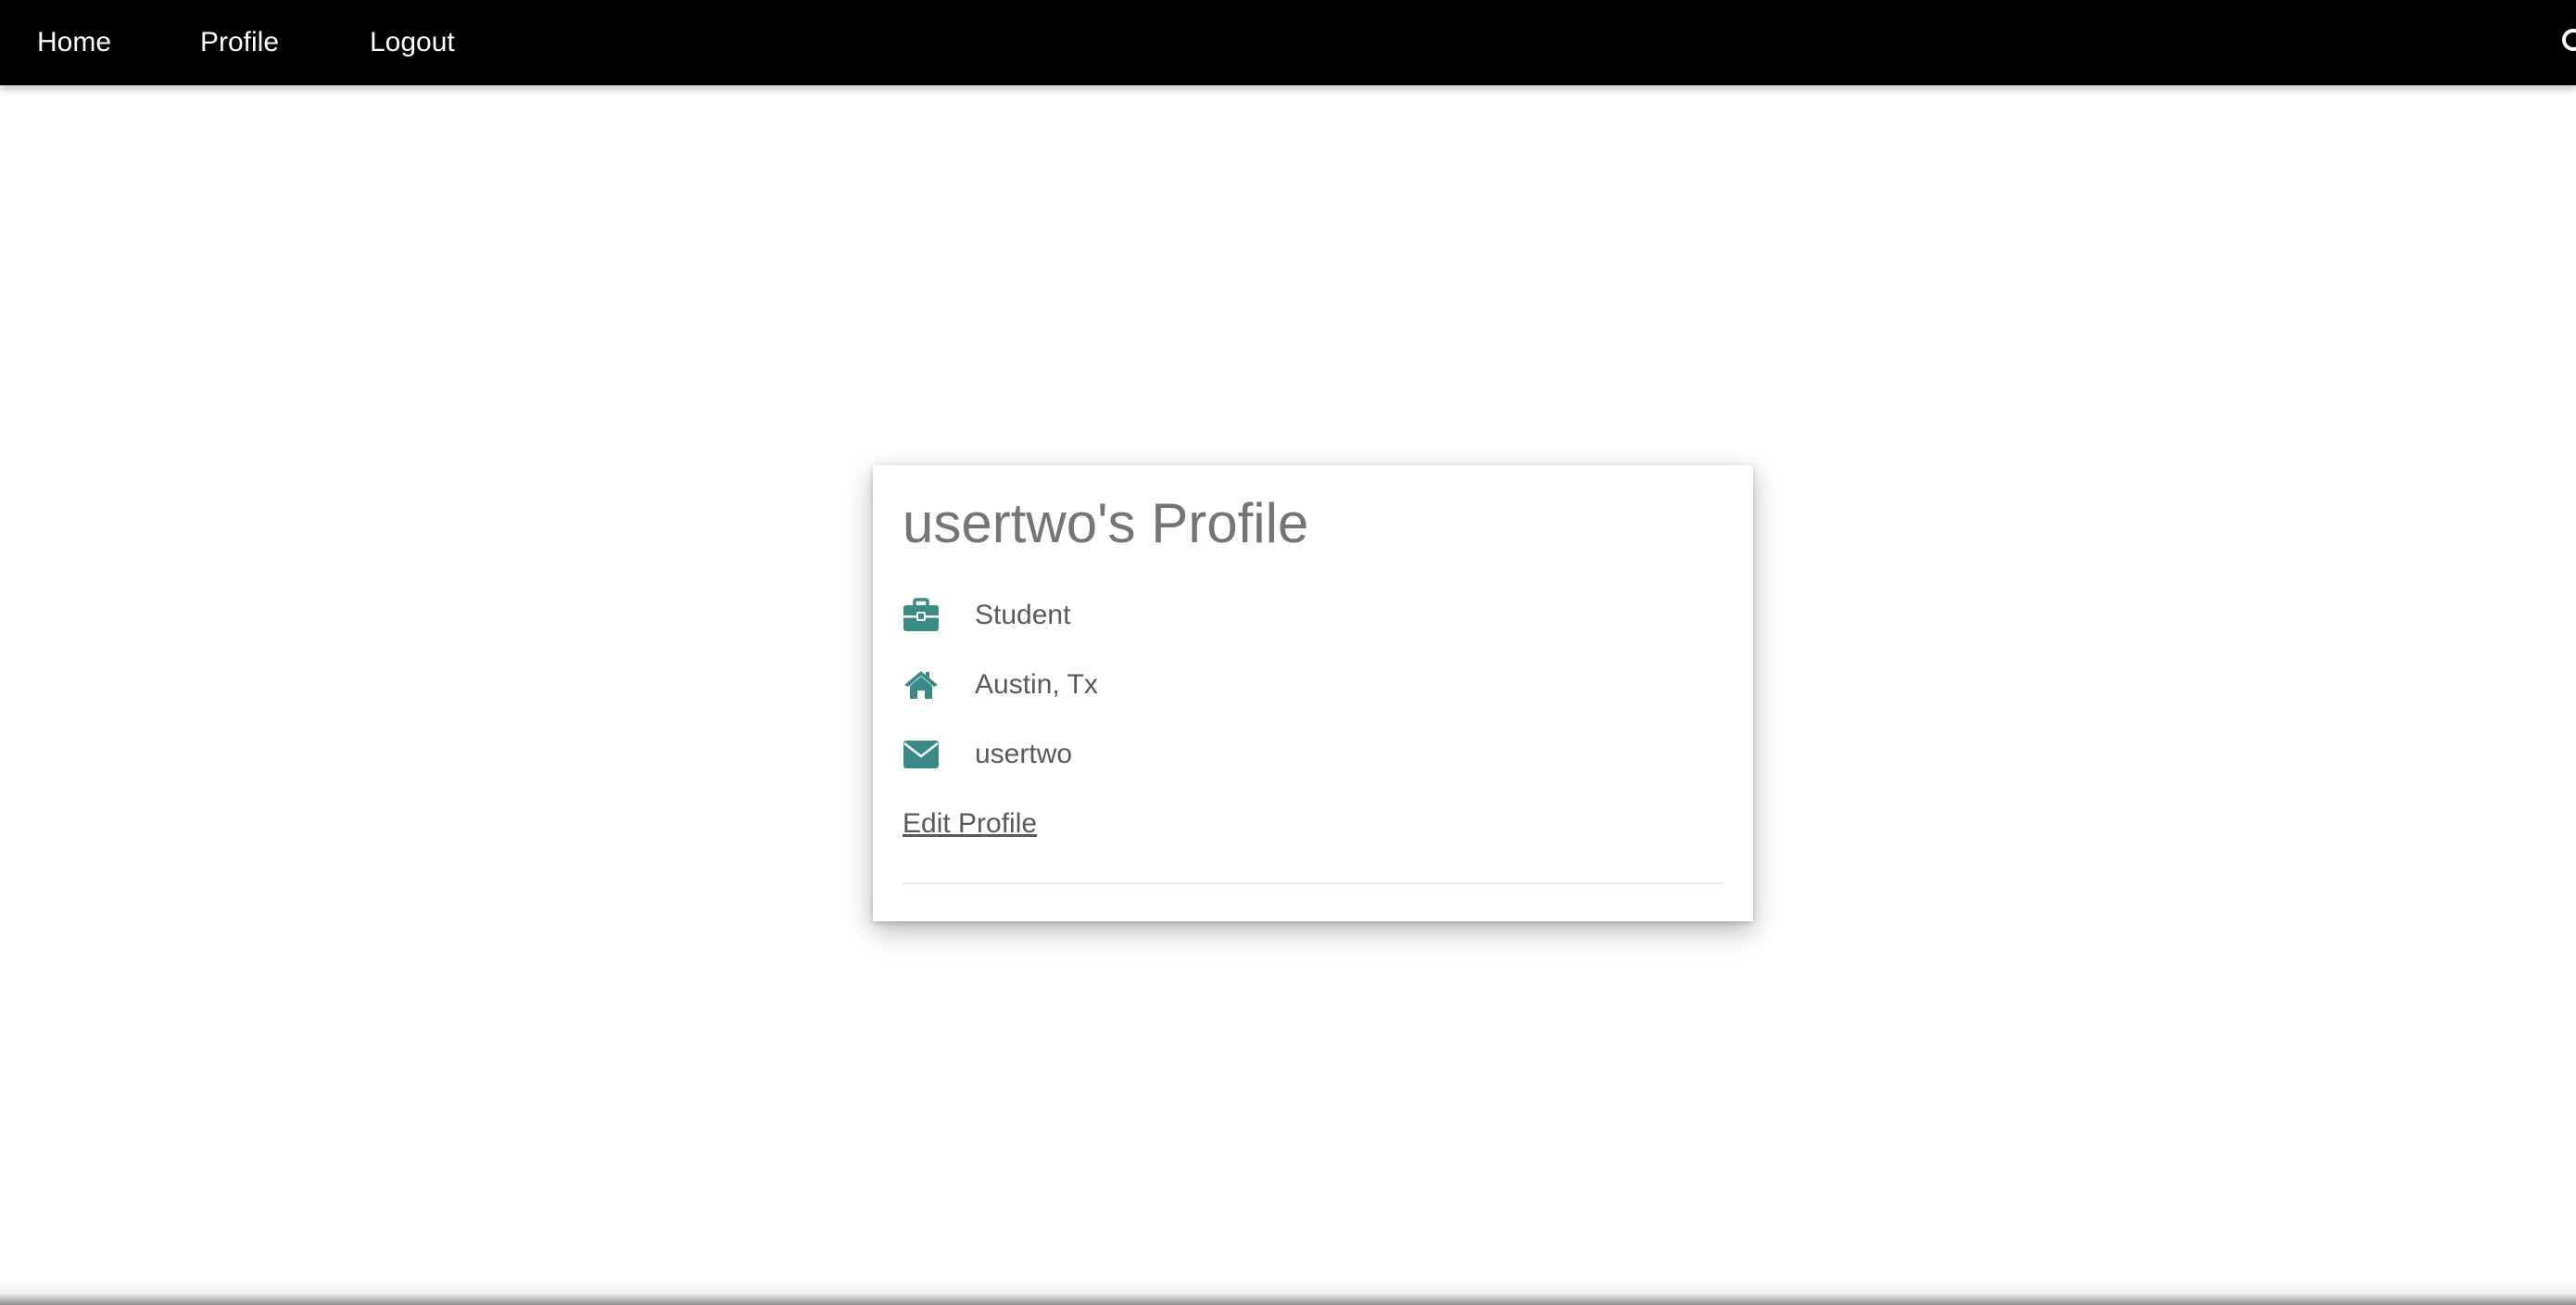  What do you see at coordinates (1311, 754) in the screenshot?
I see `email-row: usertwo` at bounding box center [1311, 754].